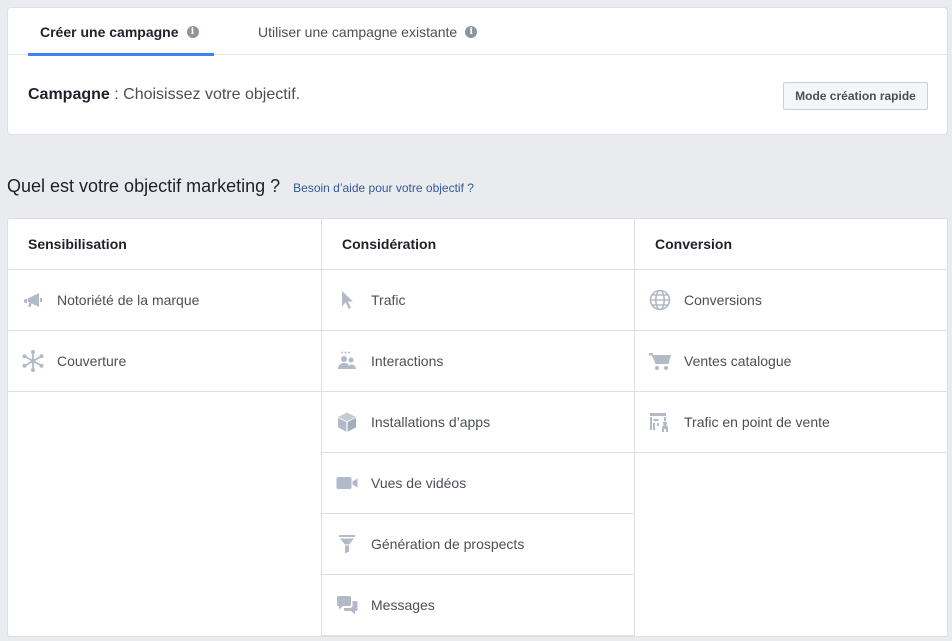 Image resolution: width=952 pixels, height=641 pixels. Describe the element at coordinates (419, 483) in the screenshot. I see `objective-label: Vues de vidéos` at that location.